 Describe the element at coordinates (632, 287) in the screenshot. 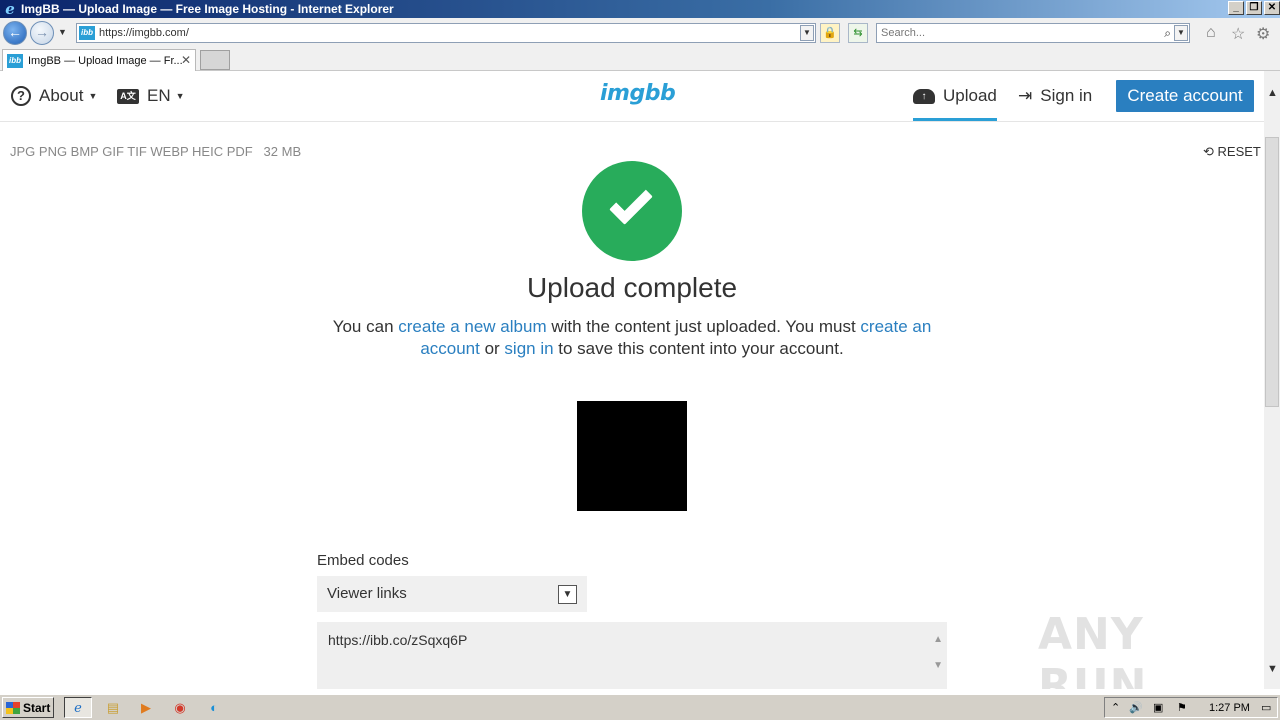

I see `upload-complete-heading: Upload complete` at that location.